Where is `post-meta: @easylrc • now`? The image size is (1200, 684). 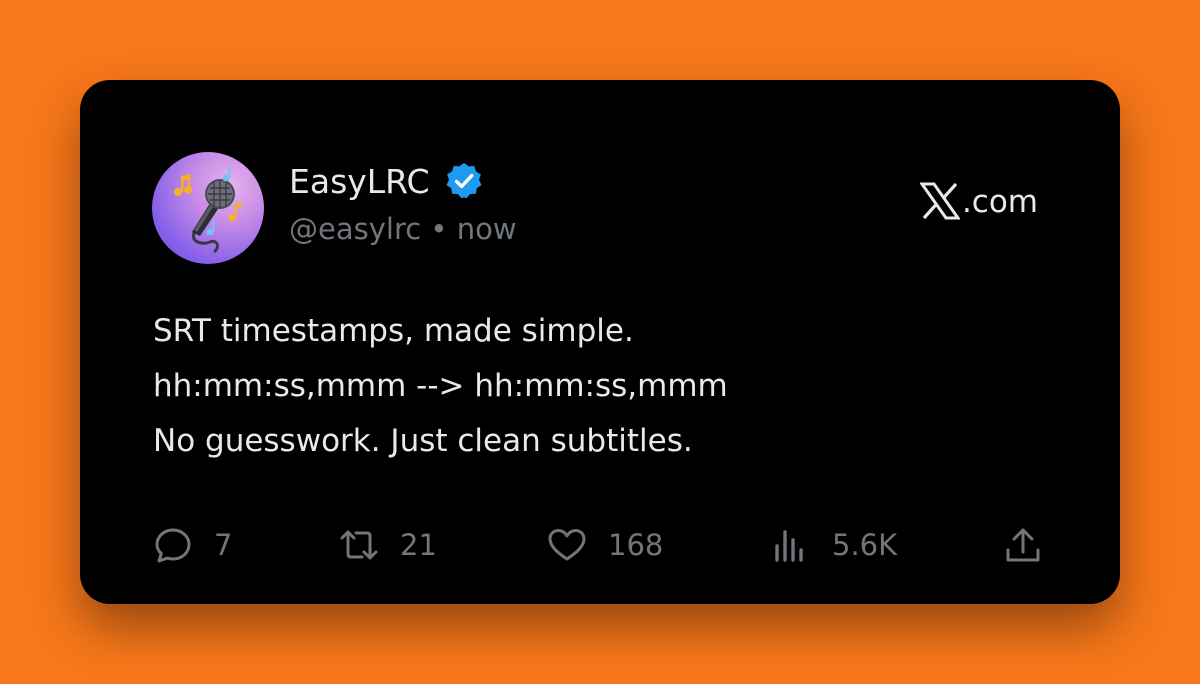 post-meta: @easylrc • now is located at coordinates (403, 229).